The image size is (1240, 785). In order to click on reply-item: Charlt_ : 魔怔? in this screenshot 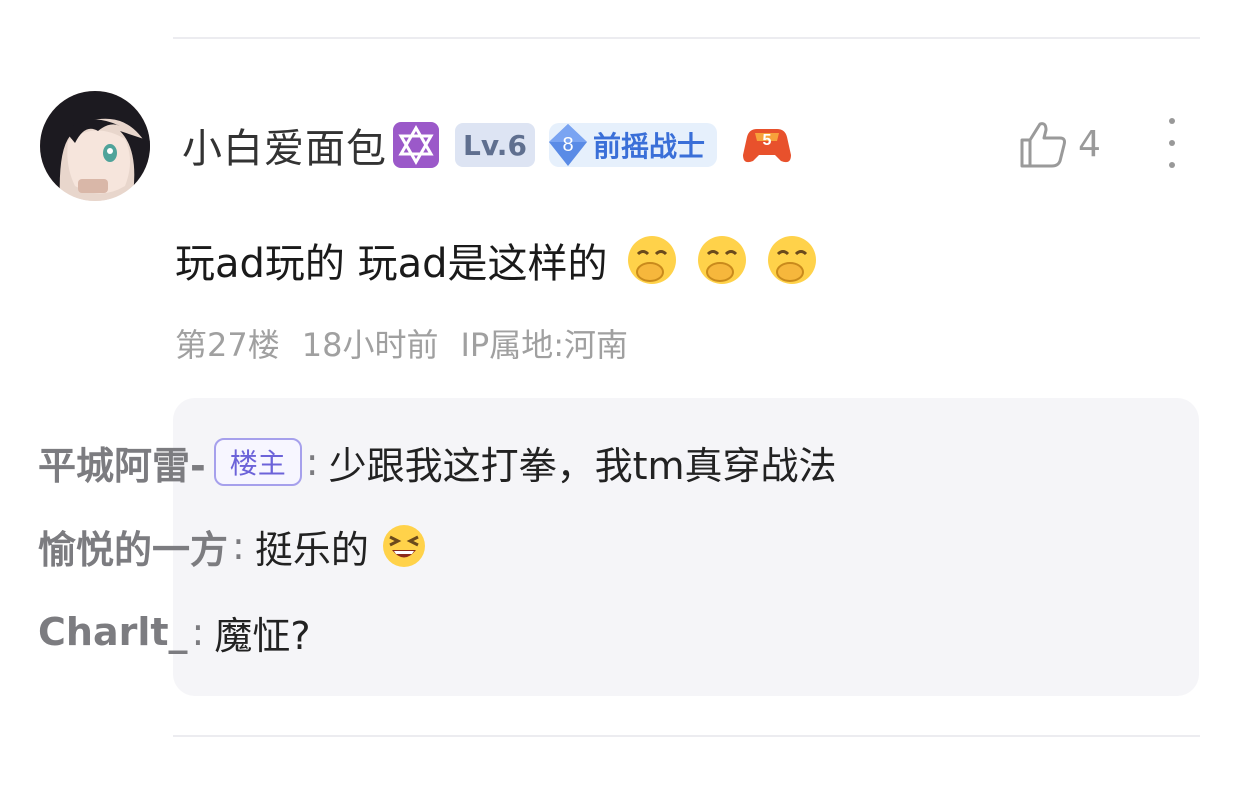, I will do `click(174, 632)`.